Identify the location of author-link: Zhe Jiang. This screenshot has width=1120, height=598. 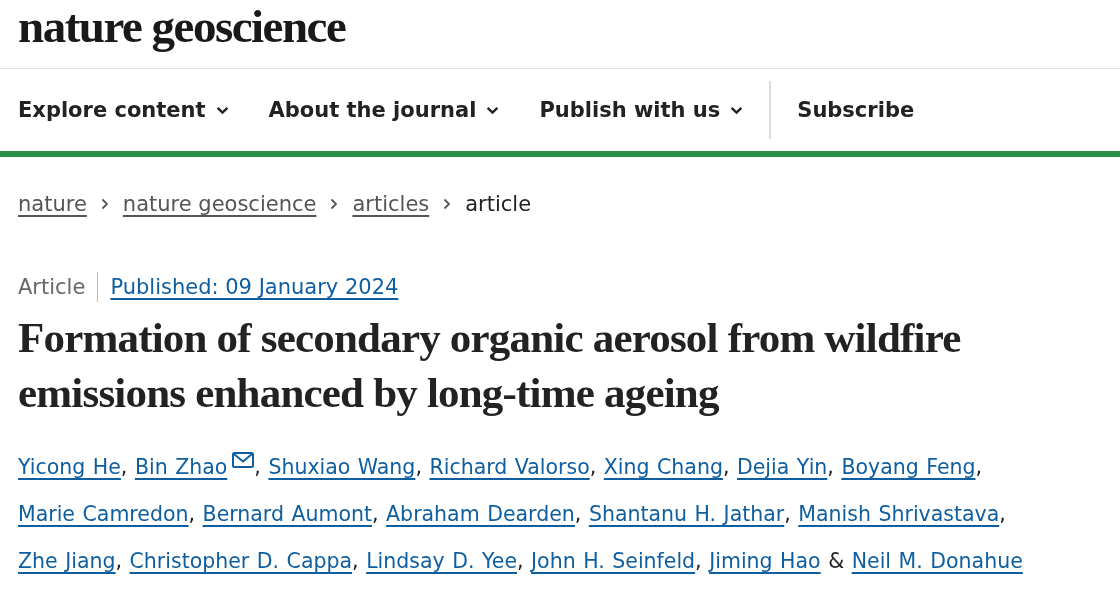
(67, 561).